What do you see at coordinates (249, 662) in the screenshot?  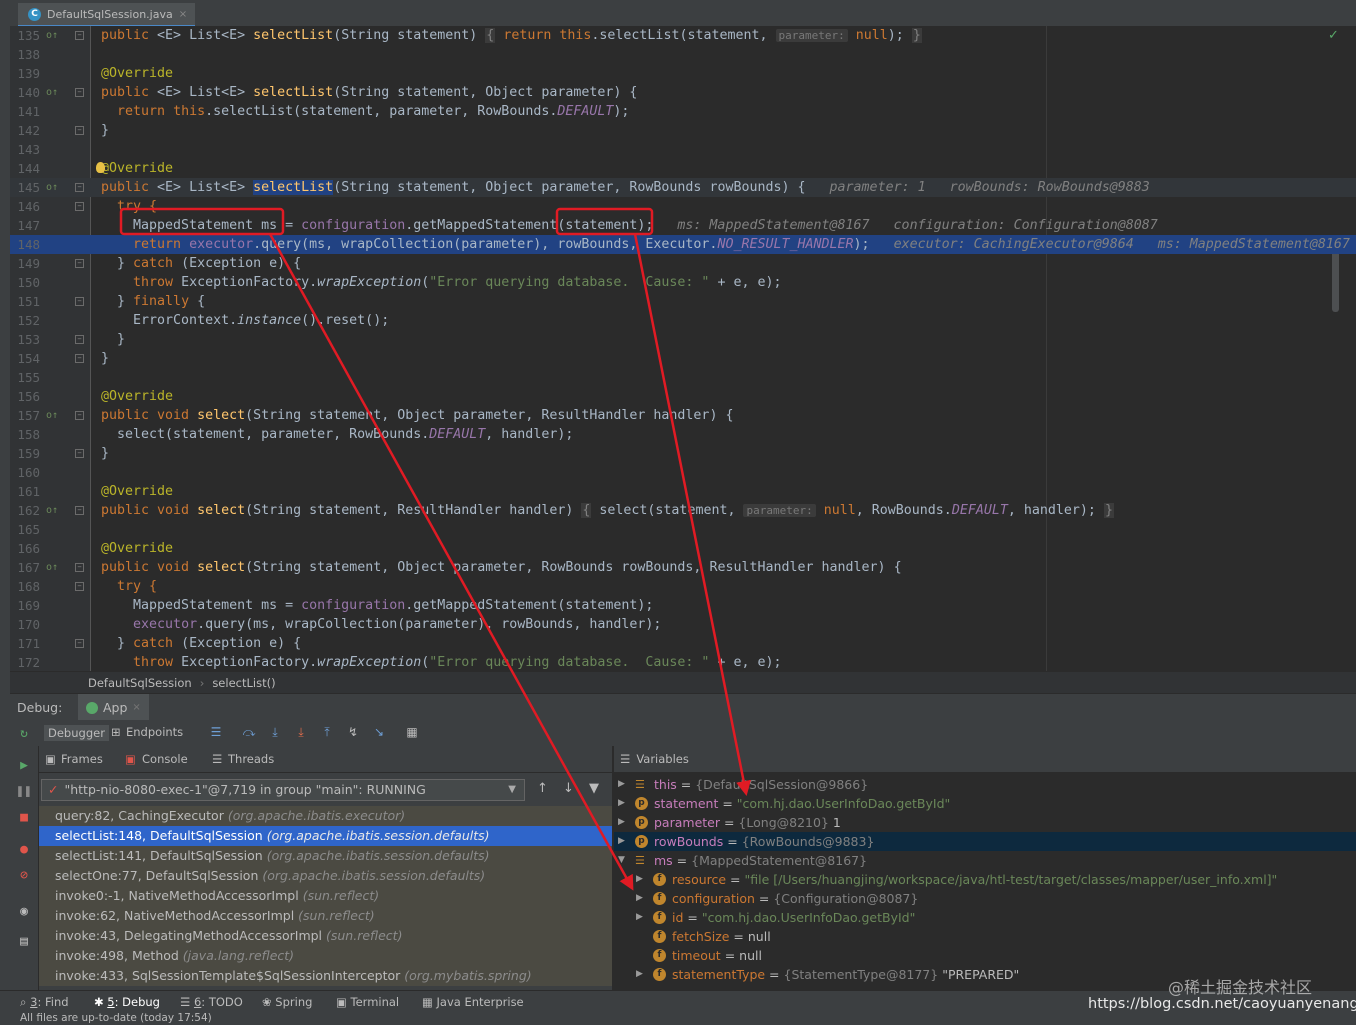 I see `code-token: ExceptionFactory.` at bounding box center [249, 662].